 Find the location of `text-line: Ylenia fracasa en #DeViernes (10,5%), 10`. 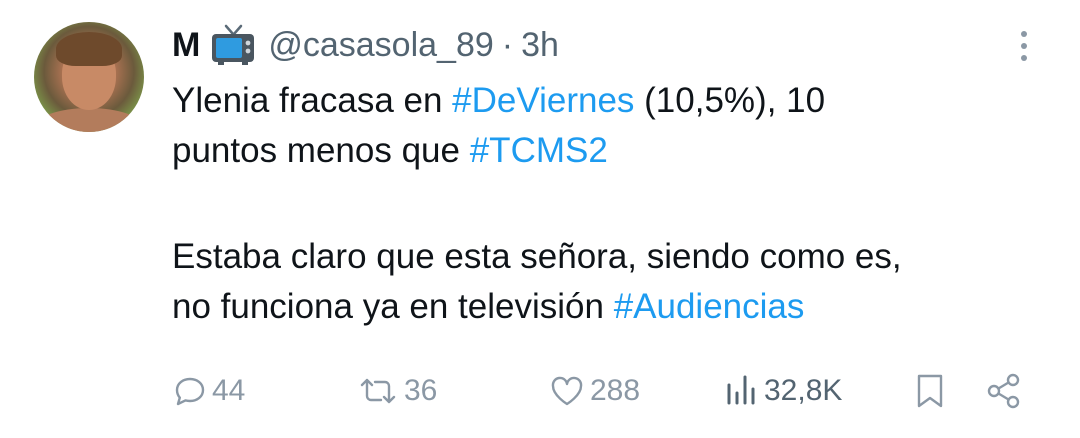

text-line: Ylenia fracasa en #DeViernes (10,5%), 10 is located at coordinates (612, 101).